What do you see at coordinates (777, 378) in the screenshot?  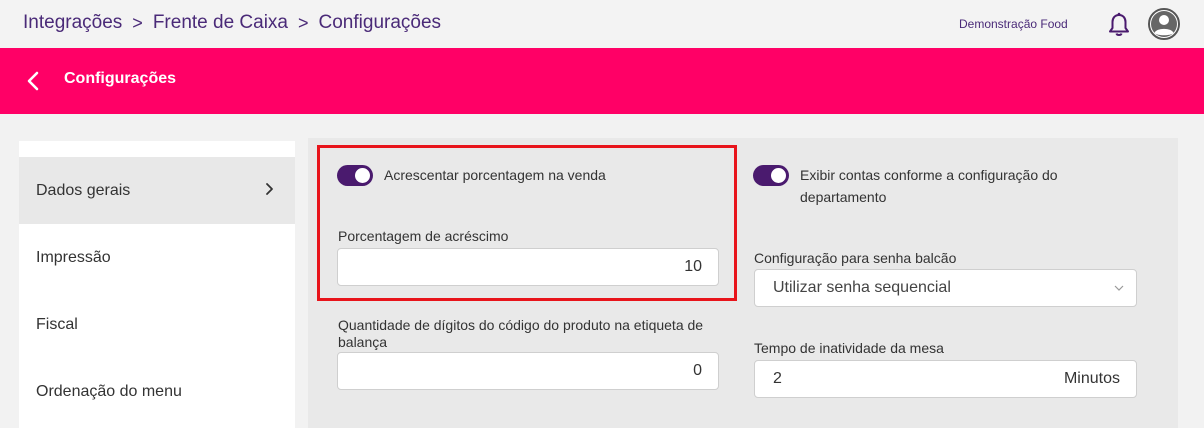 I see `table-inactivity-value: 2` at bounding box center [777, 378].